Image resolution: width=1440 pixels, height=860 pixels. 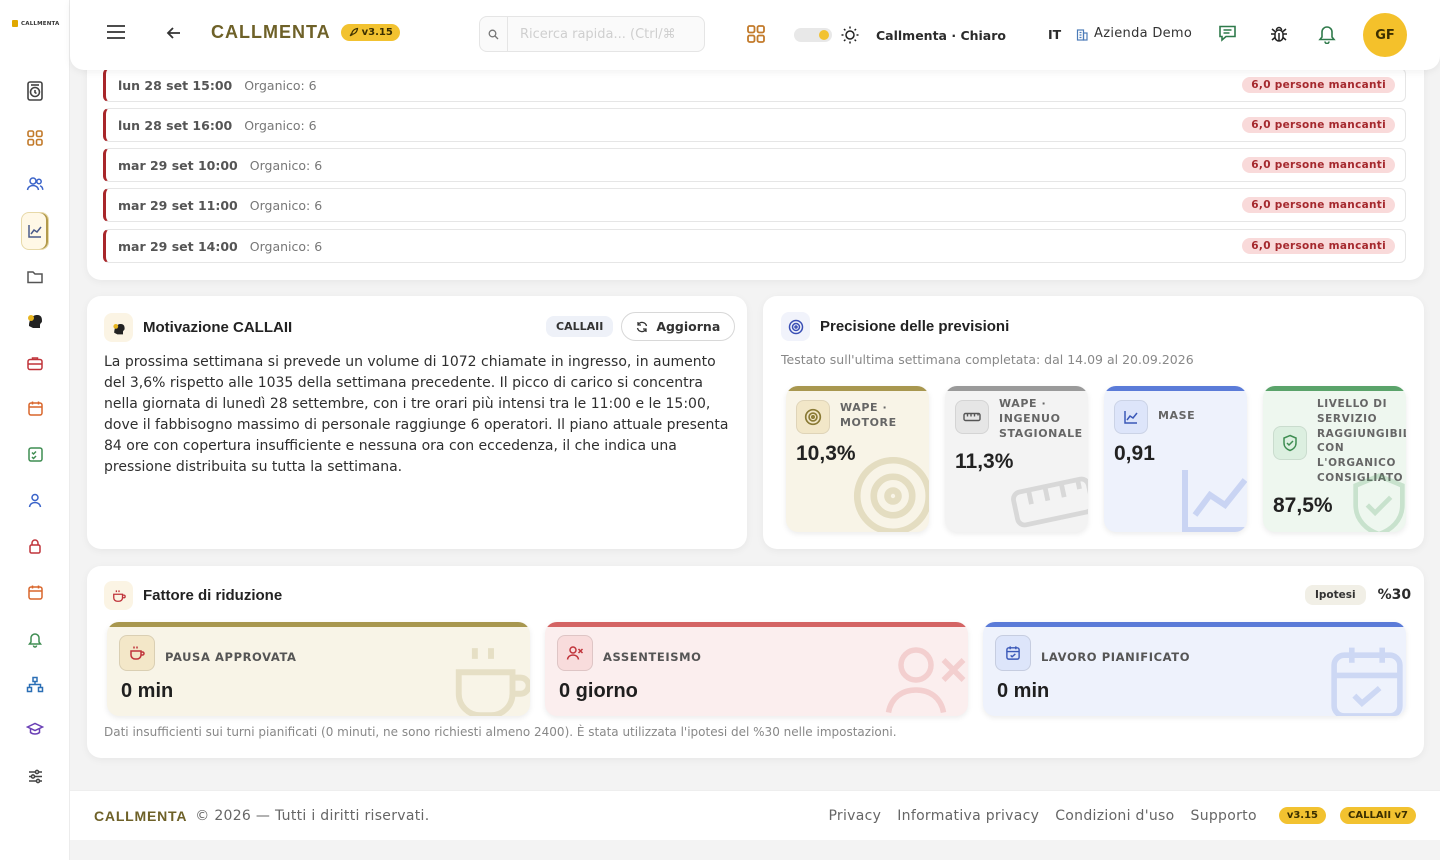 What do you see at coordinates (492, 682) in the screenshot?
I see `coffee-watermark-icon` at bounding box center [492, 682].